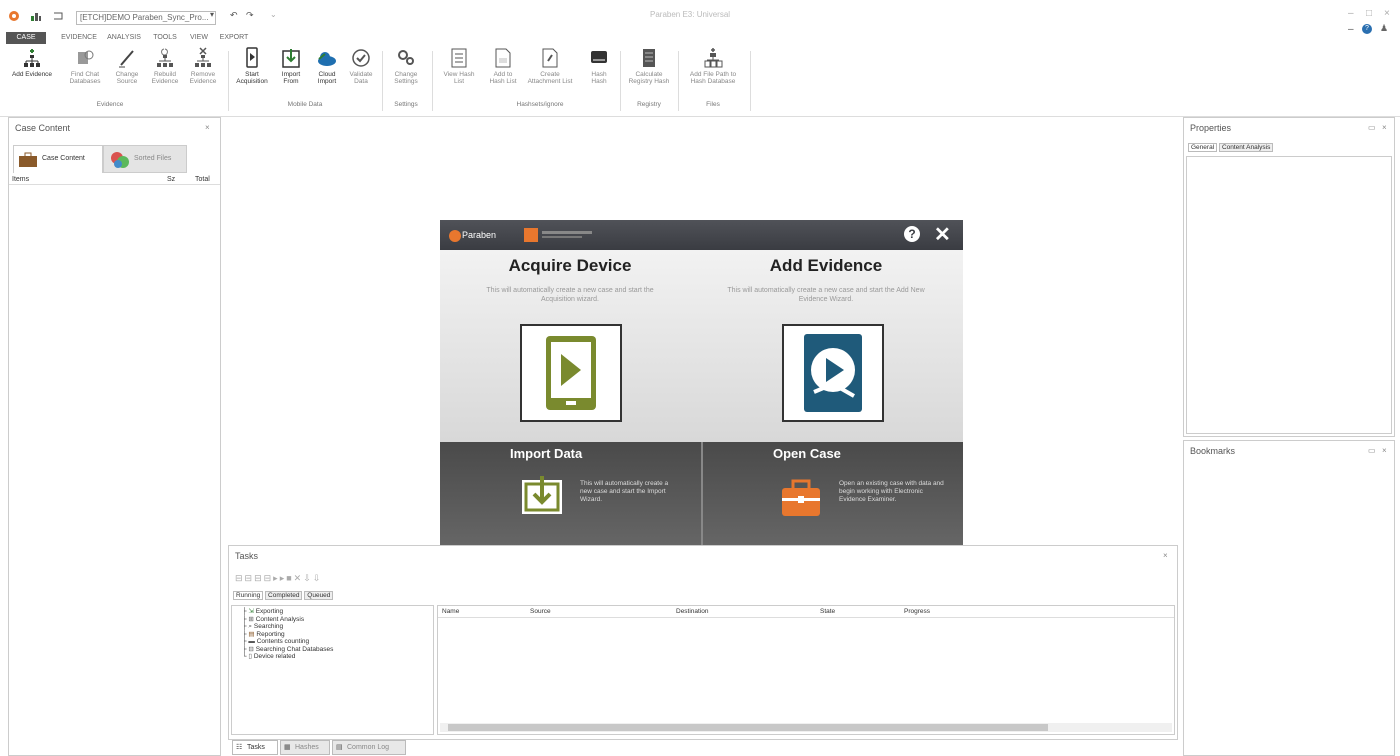 The image size is (1400, 756). I want to click on tasks-table: Name Source Destination State Progress, so click(806, 670).